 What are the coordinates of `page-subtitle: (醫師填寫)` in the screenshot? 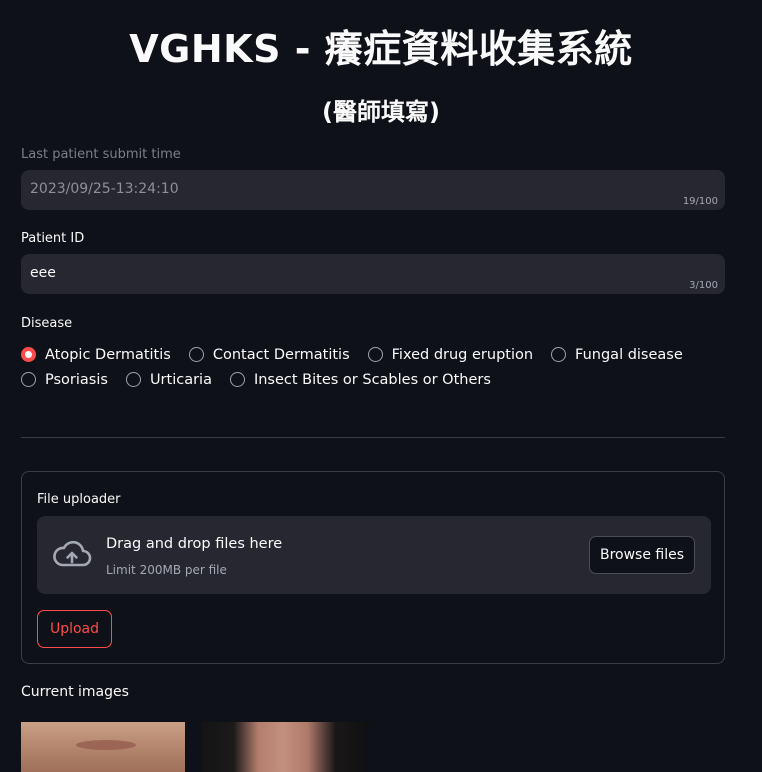 It's located at (381, 112).